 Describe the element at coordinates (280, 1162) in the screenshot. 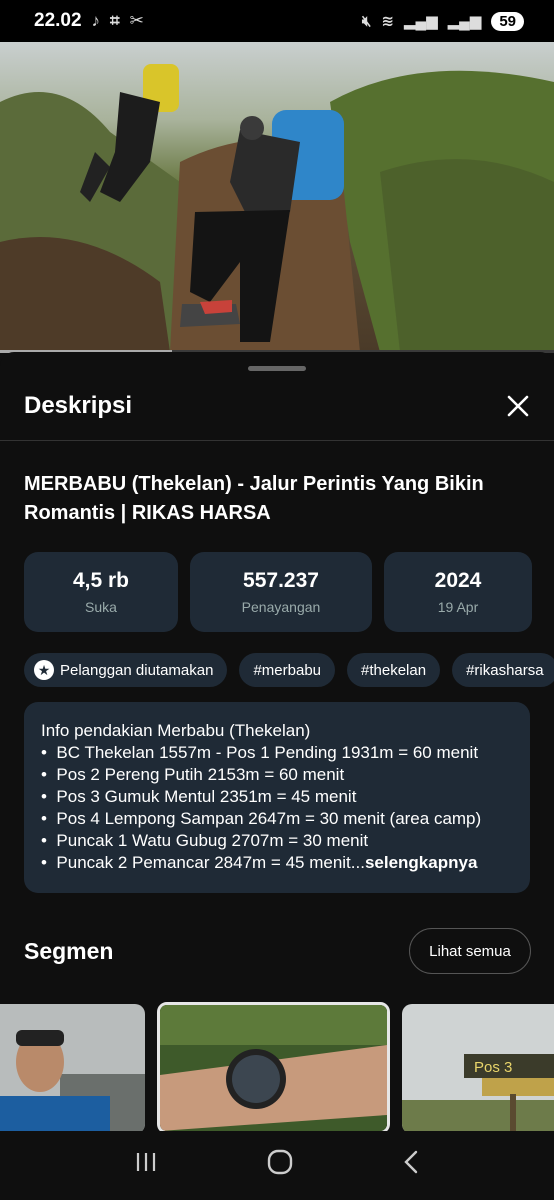

I see `home-icon` at that location.